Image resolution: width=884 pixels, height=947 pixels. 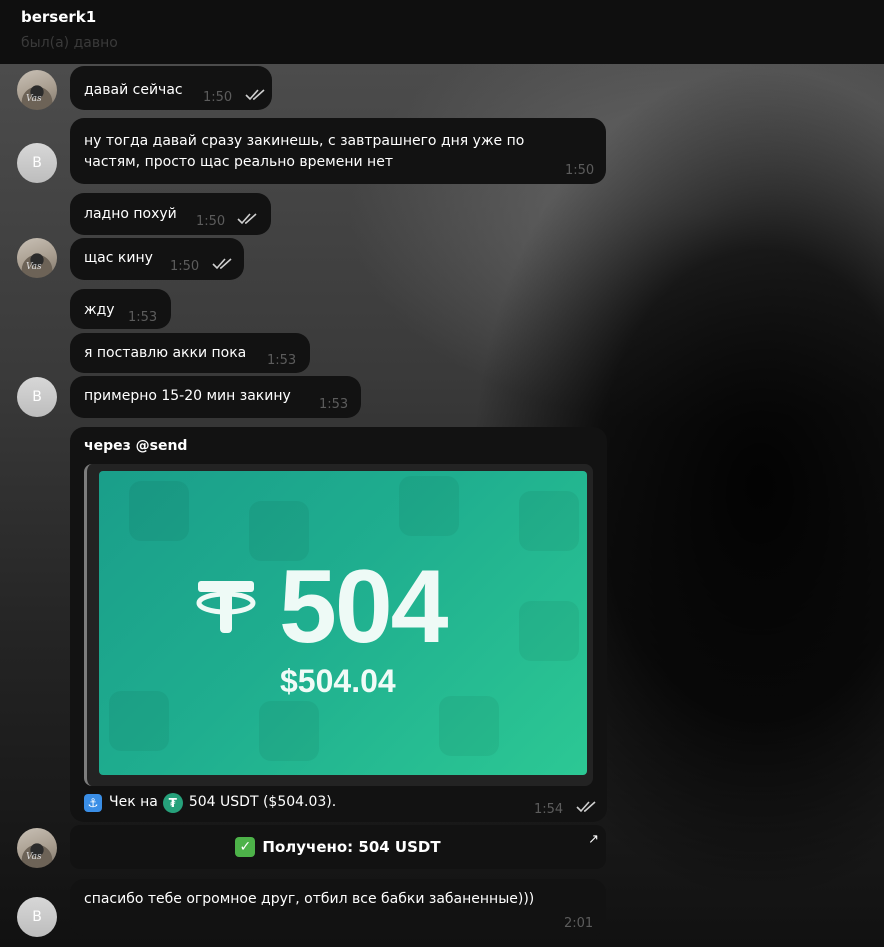 What do you see at coordinates (120, 309) in the screenshot?
I see `message-bubble: жду 1:53` at bounding box center [120, 309].